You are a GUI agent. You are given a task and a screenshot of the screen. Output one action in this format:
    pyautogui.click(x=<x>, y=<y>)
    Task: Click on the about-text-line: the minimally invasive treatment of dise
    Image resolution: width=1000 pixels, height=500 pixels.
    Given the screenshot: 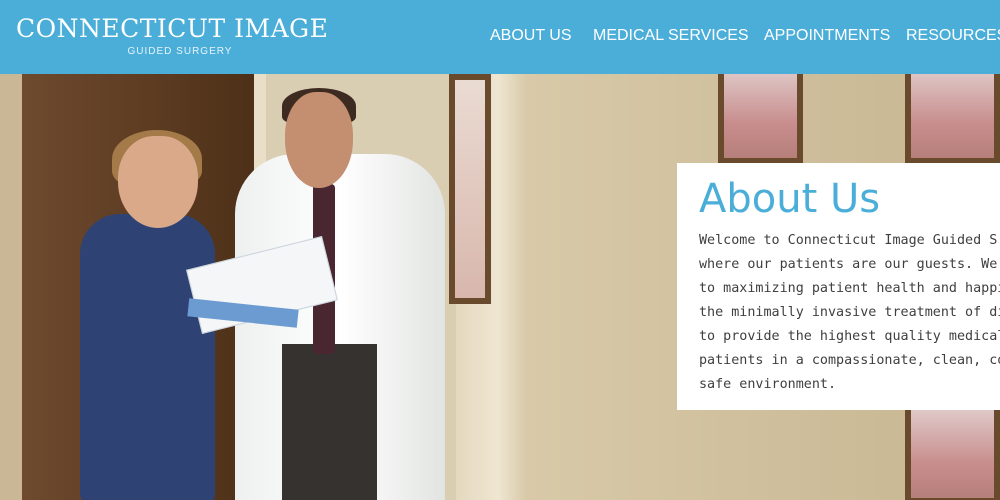 What is the action you would take?
    pyautogui.click(x=849, y=312)
    